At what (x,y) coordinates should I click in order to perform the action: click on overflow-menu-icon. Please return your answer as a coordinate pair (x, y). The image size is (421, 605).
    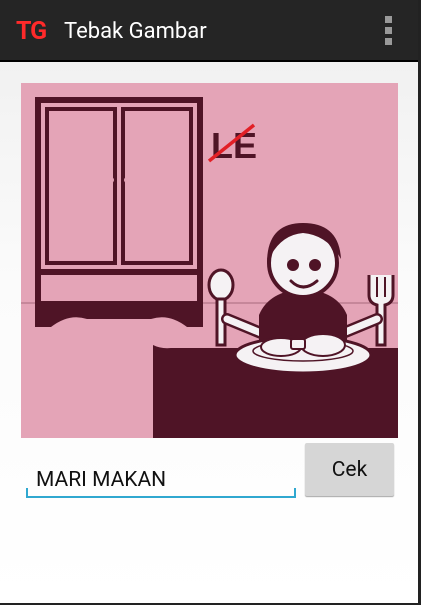
    Looking at the image, I should click on (389, 32).